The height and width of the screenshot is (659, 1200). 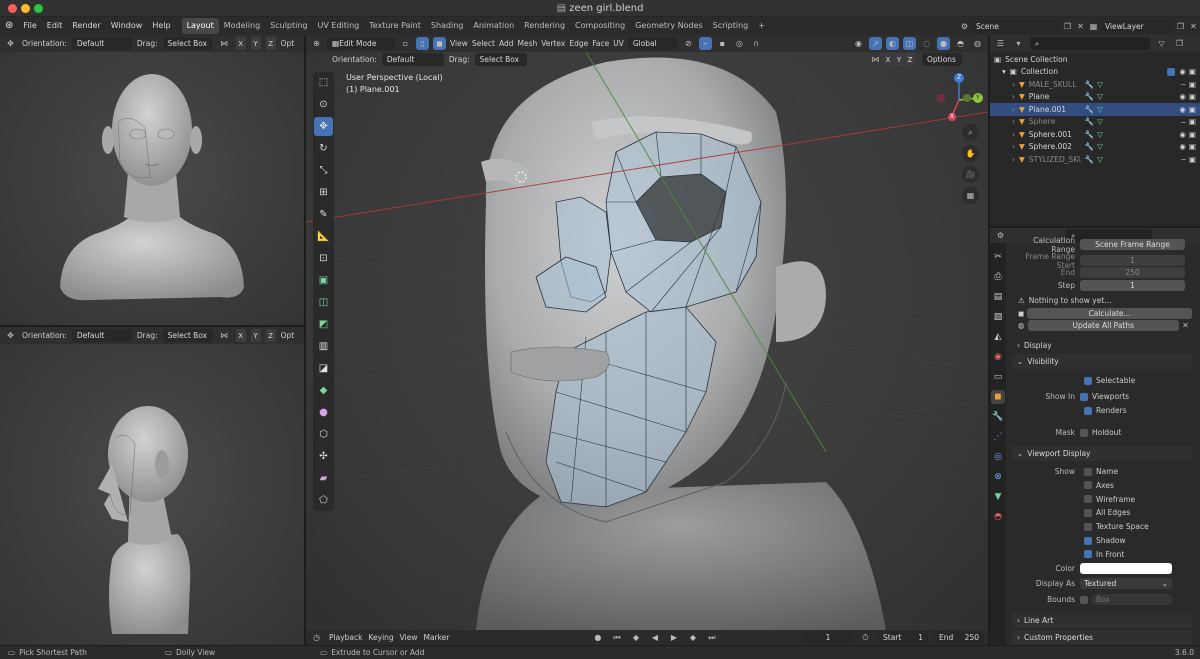 I want to click on move-tool-icon: ✥, so click(x=323, y=126).